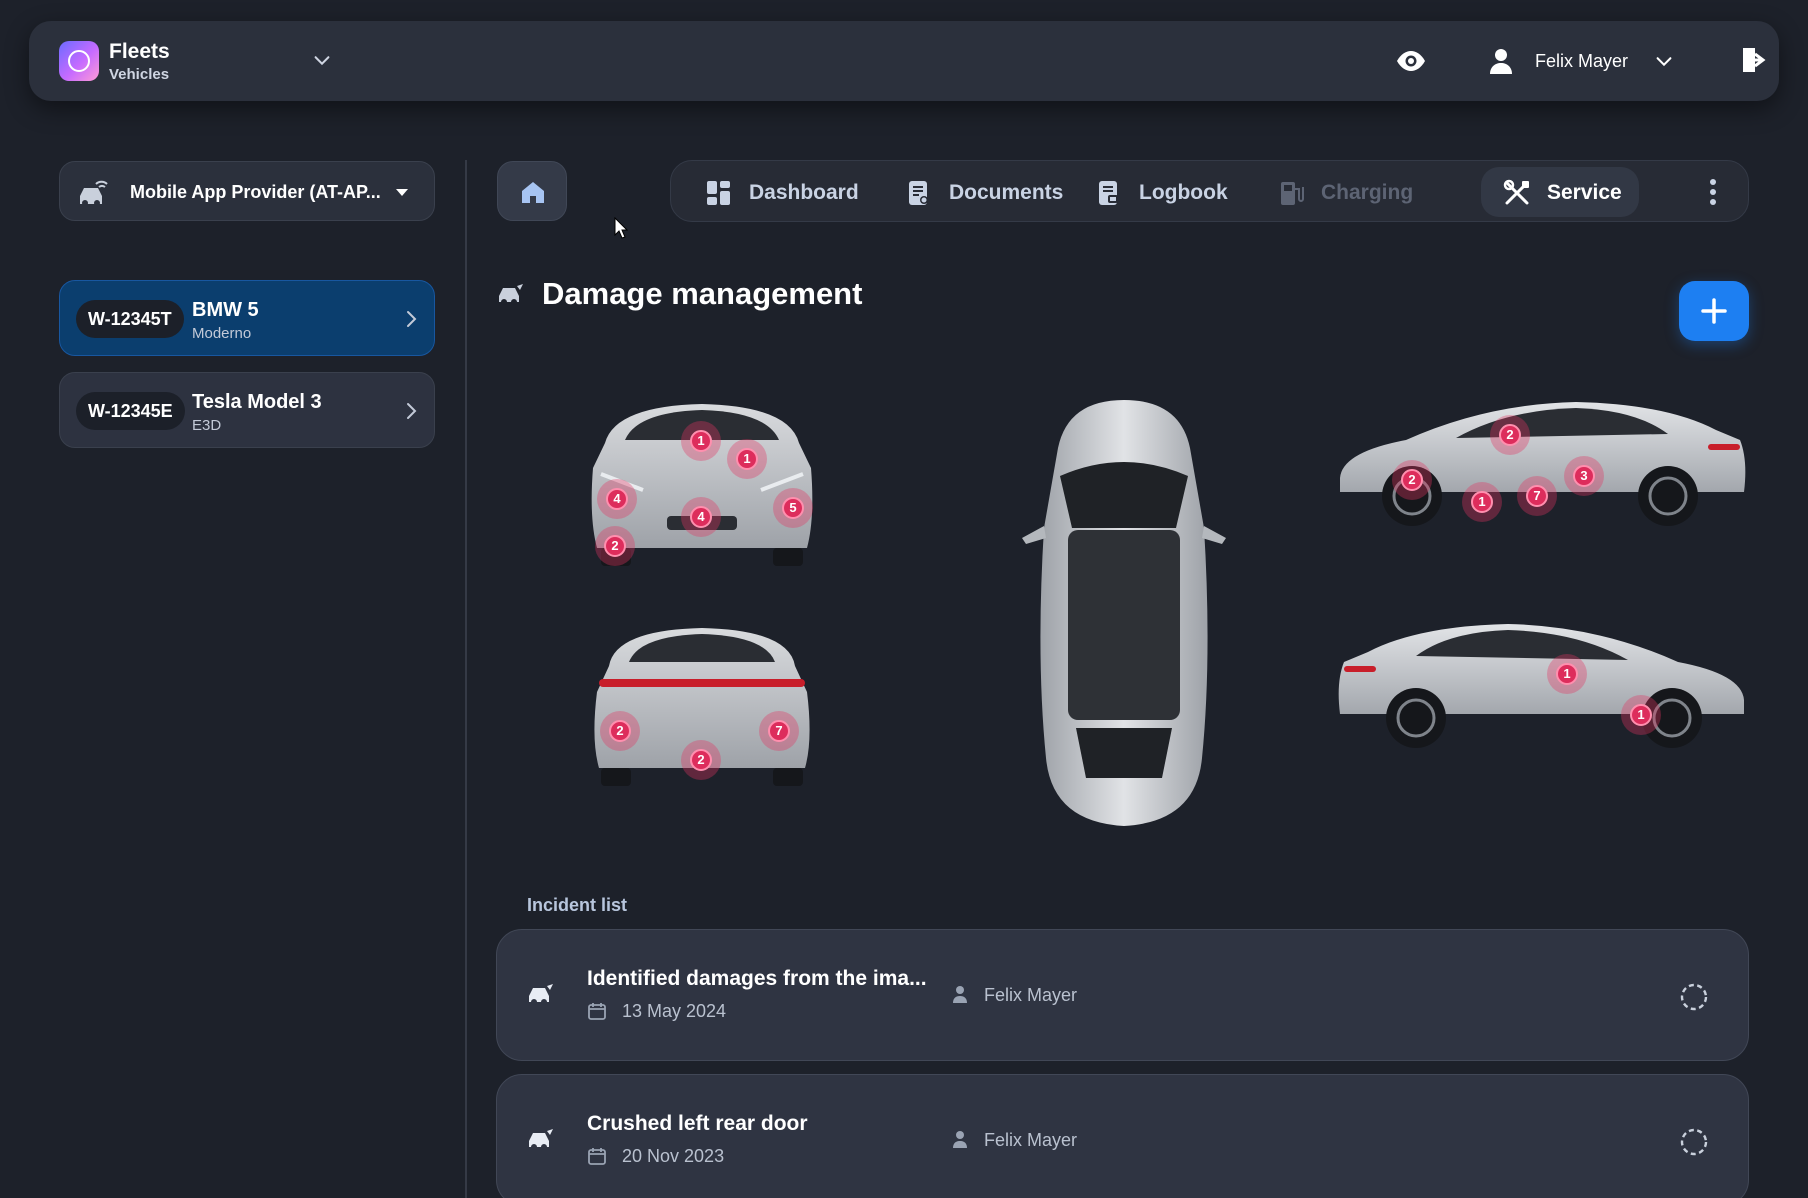 This screenshot has height=1198, width=1808. I want to click on tab-label: Service, so click(1584, 192).